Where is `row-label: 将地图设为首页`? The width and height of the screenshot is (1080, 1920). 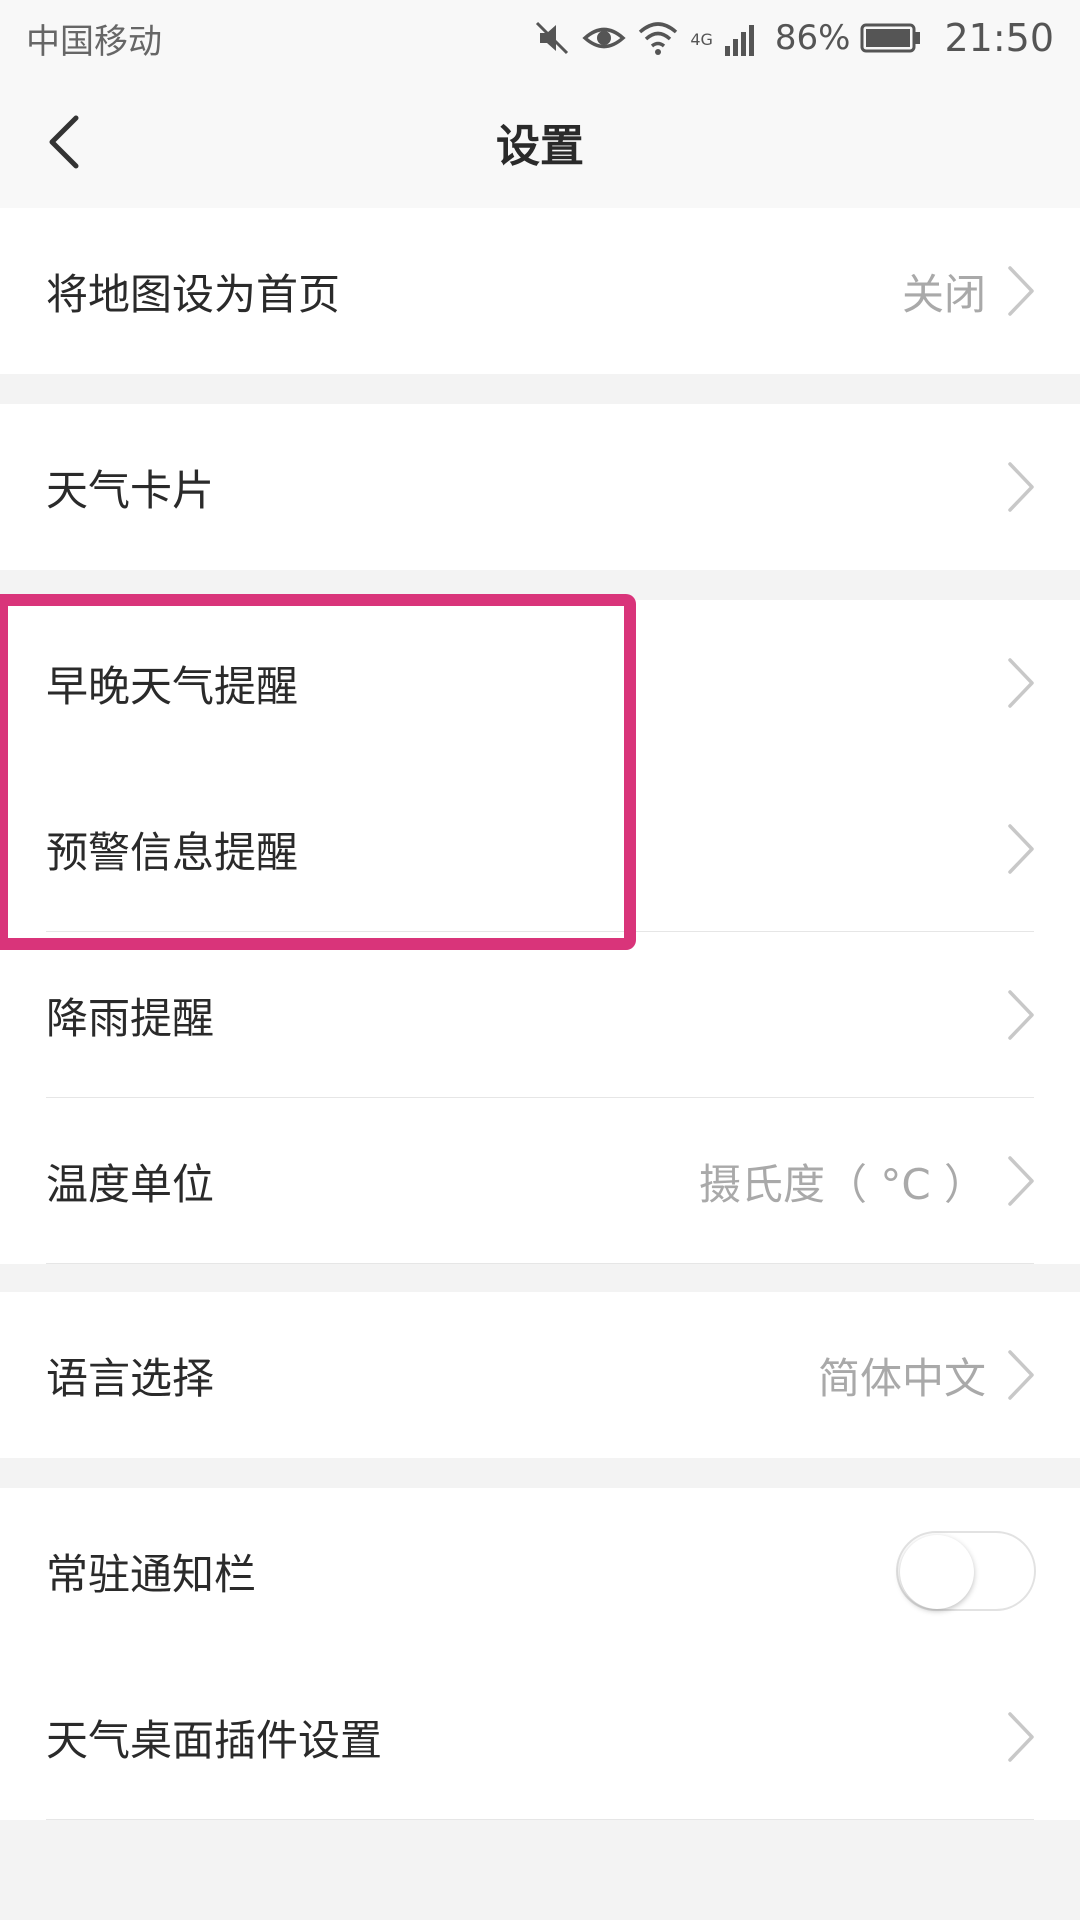 row-label: 将地图设为首页 is located at coordinates (193, 294).